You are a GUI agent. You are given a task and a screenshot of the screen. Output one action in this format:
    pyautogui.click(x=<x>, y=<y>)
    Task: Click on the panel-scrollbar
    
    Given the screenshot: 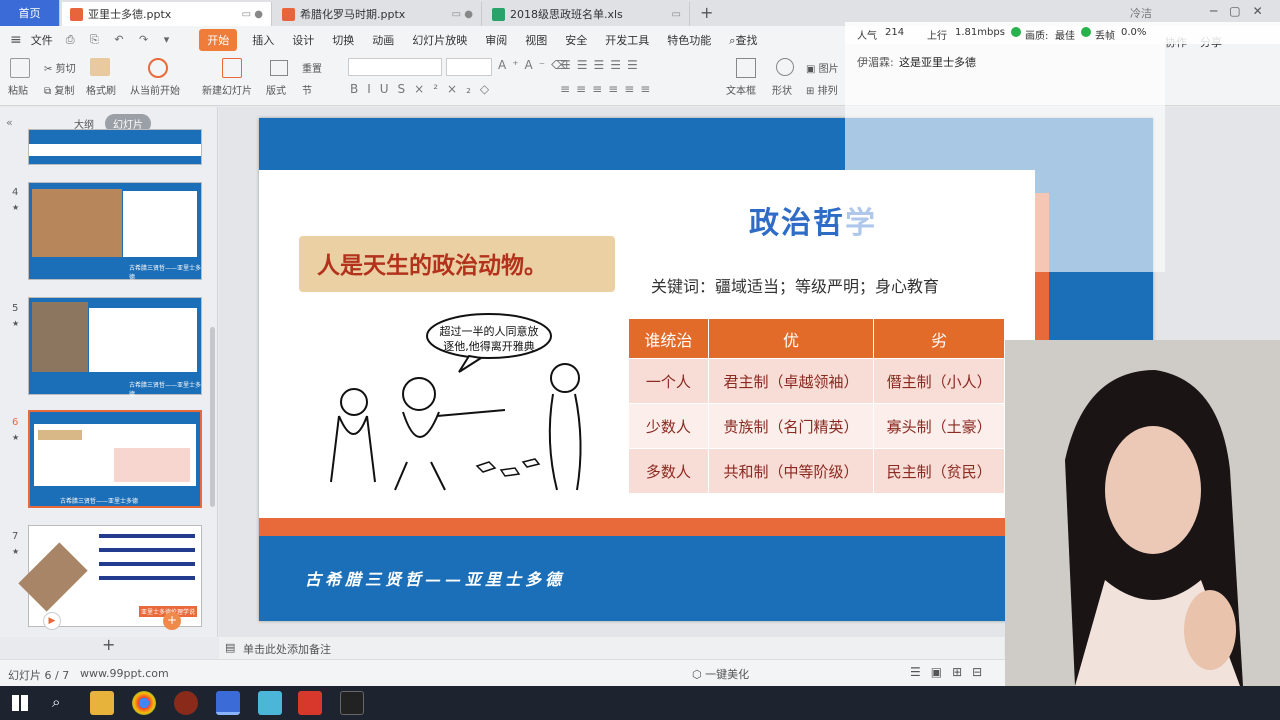 What is the action you would take?
    pyautogui.click(x=212, y=417)
    